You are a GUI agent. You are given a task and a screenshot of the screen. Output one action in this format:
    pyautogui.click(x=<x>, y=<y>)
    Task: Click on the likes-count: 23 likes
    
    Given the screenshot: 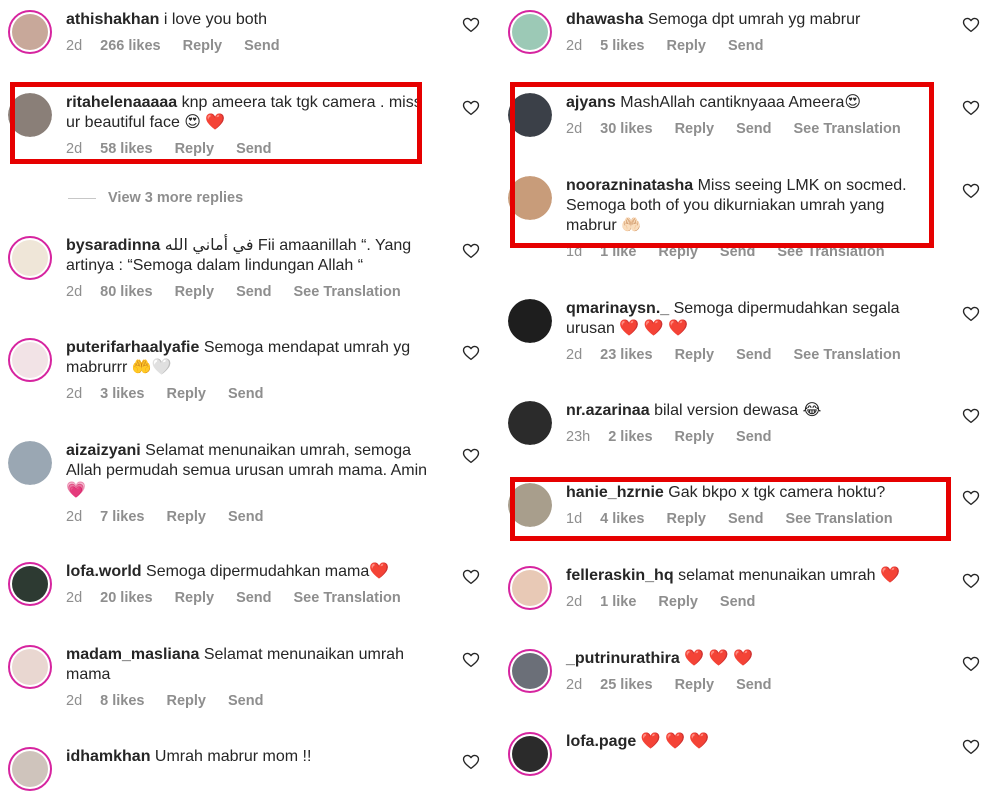 What is the action you would take?
    pyautogui.click(x=626, y=355)
    